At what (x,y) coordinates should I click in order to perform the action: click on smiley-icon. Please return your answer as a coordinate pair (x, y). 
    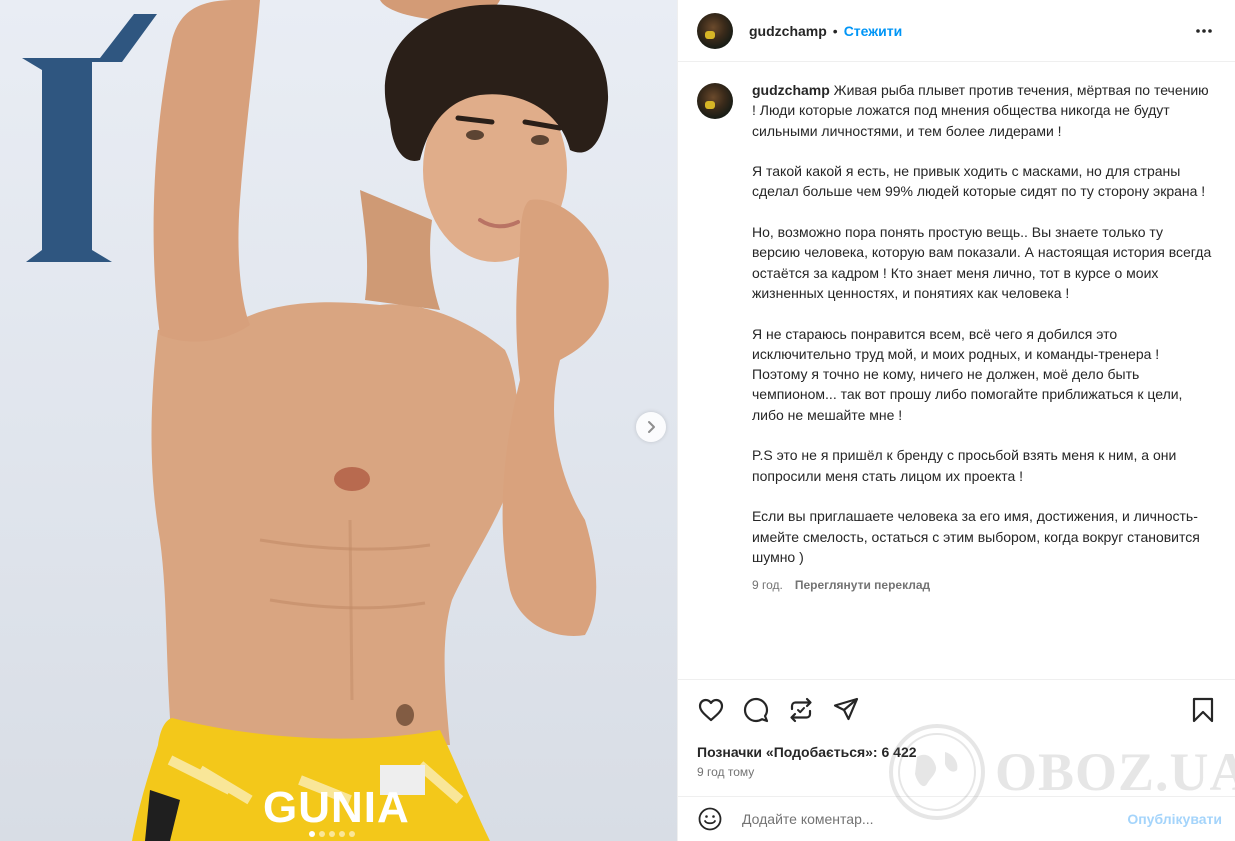
    Looking at the image, I should click on (710, 819).